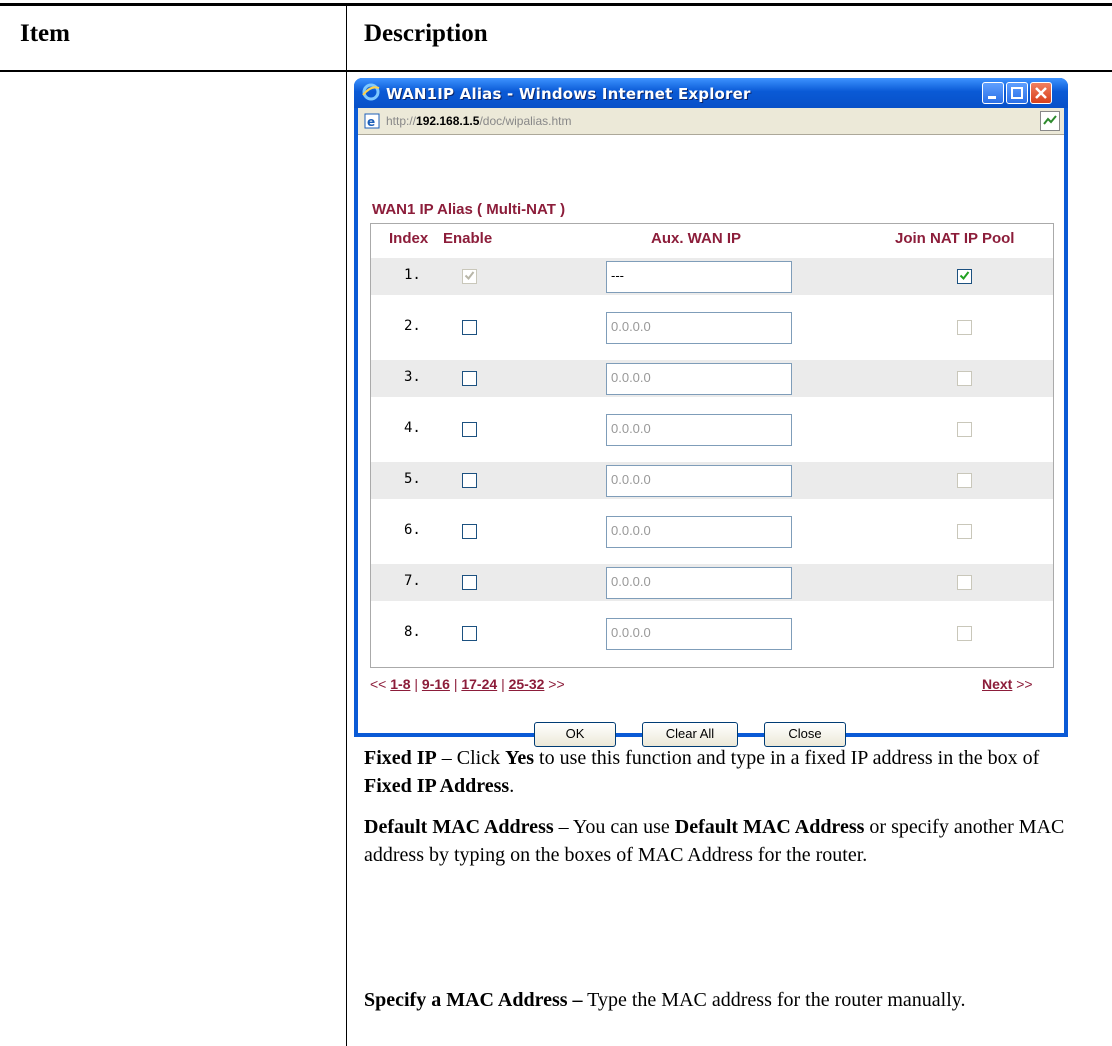  I want to click on next-arrow: >>, so click(1024, 684).